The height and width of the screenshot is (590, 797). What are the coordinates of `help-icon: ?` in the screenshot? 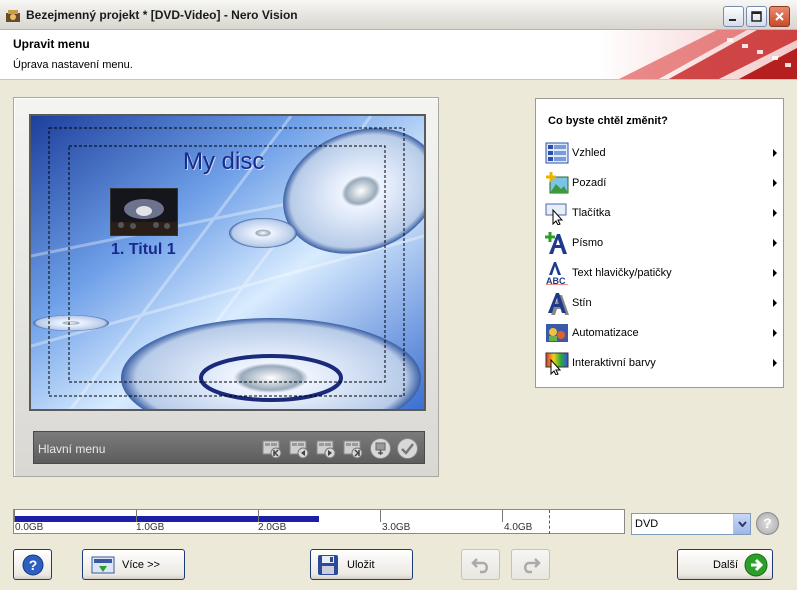 It's located at (32, 564).